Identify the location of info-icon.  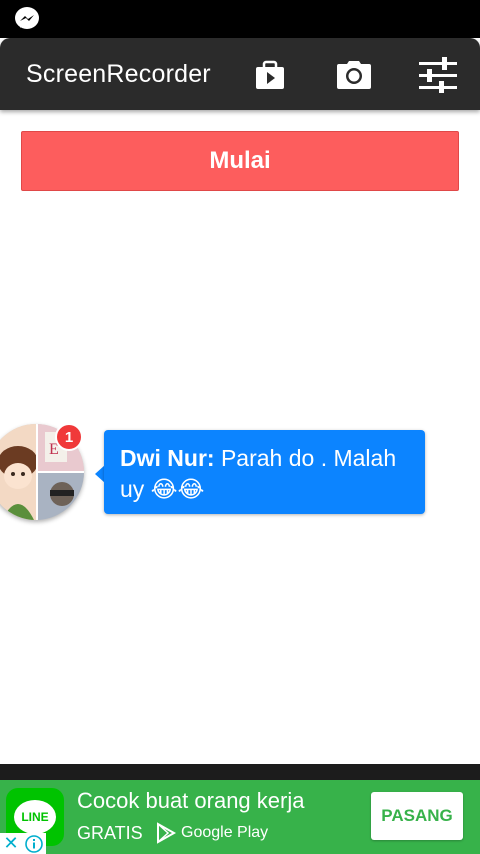
(34, 843).